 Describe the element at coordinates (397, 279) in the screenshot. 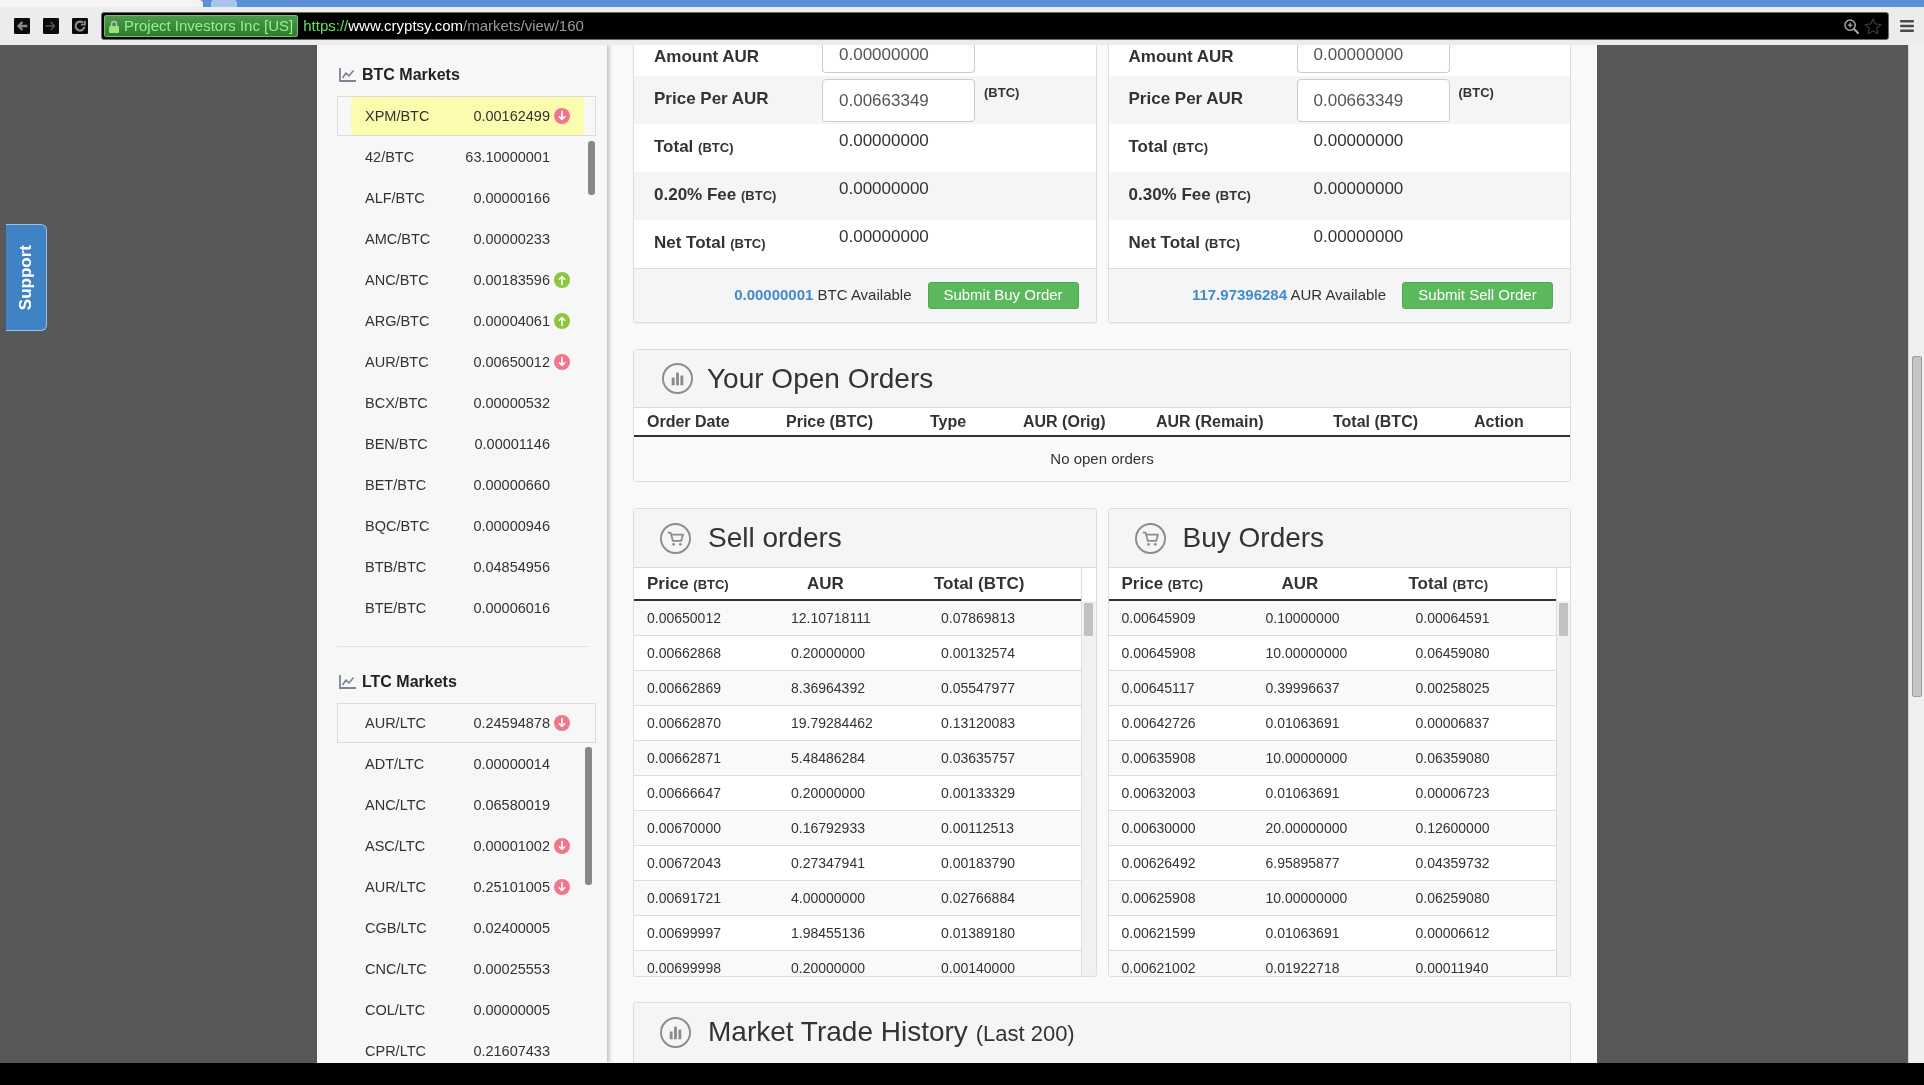

I see `market-pair: ANC/BTC` at that location.